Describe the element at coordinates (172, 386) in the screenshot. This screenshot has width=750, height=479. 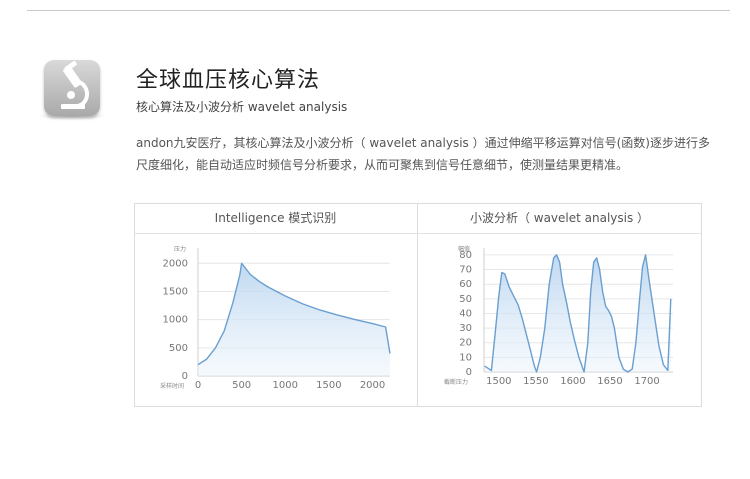
I see `x-axis-label: 采样时间` at that location.